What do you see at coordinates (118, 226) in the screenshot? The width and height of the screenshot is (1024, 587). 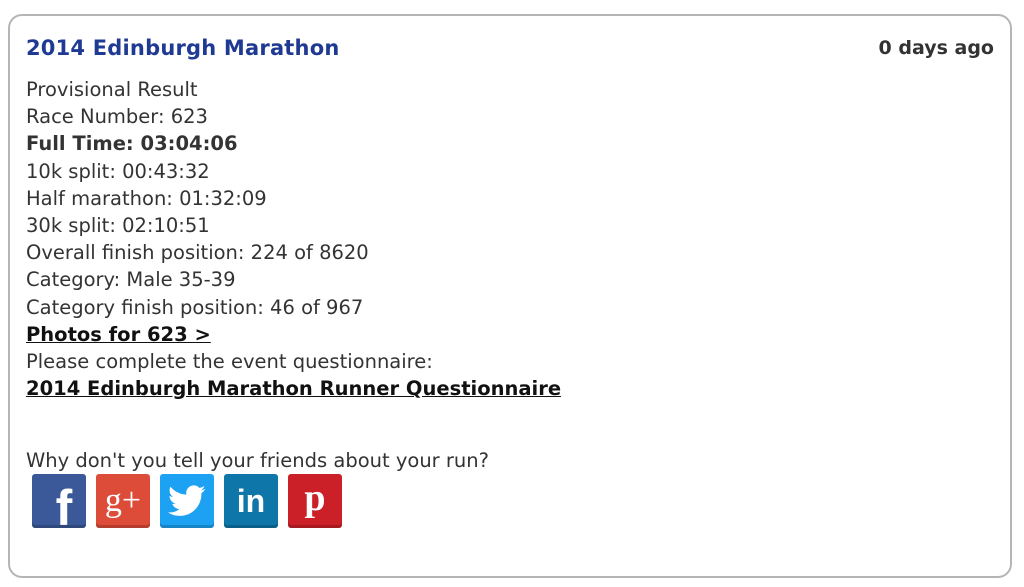 I see `split-30k: 30k split: 02:10:51` at bounding box center [118, 226].